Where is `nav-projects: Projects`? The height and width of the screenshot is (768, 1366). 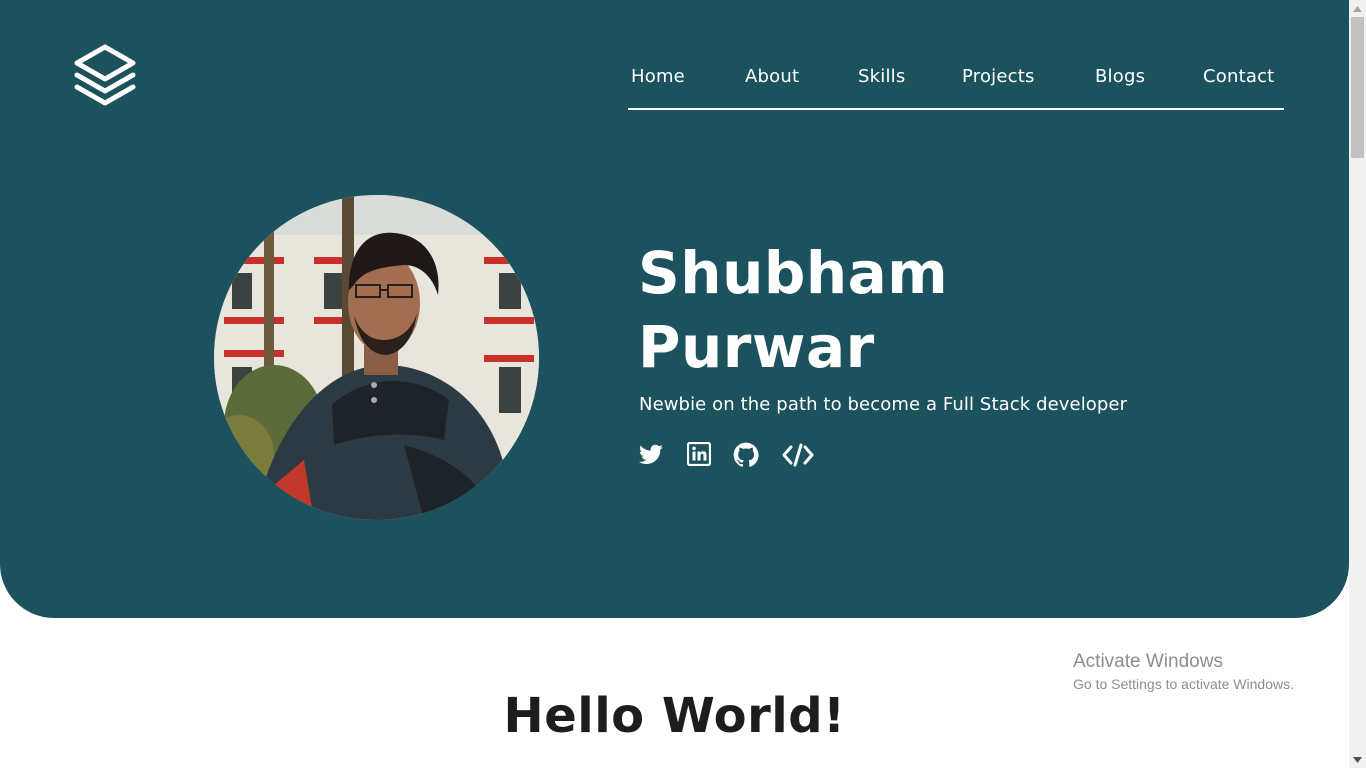
nav-projects: Projects is located at coordinates (998, 76).